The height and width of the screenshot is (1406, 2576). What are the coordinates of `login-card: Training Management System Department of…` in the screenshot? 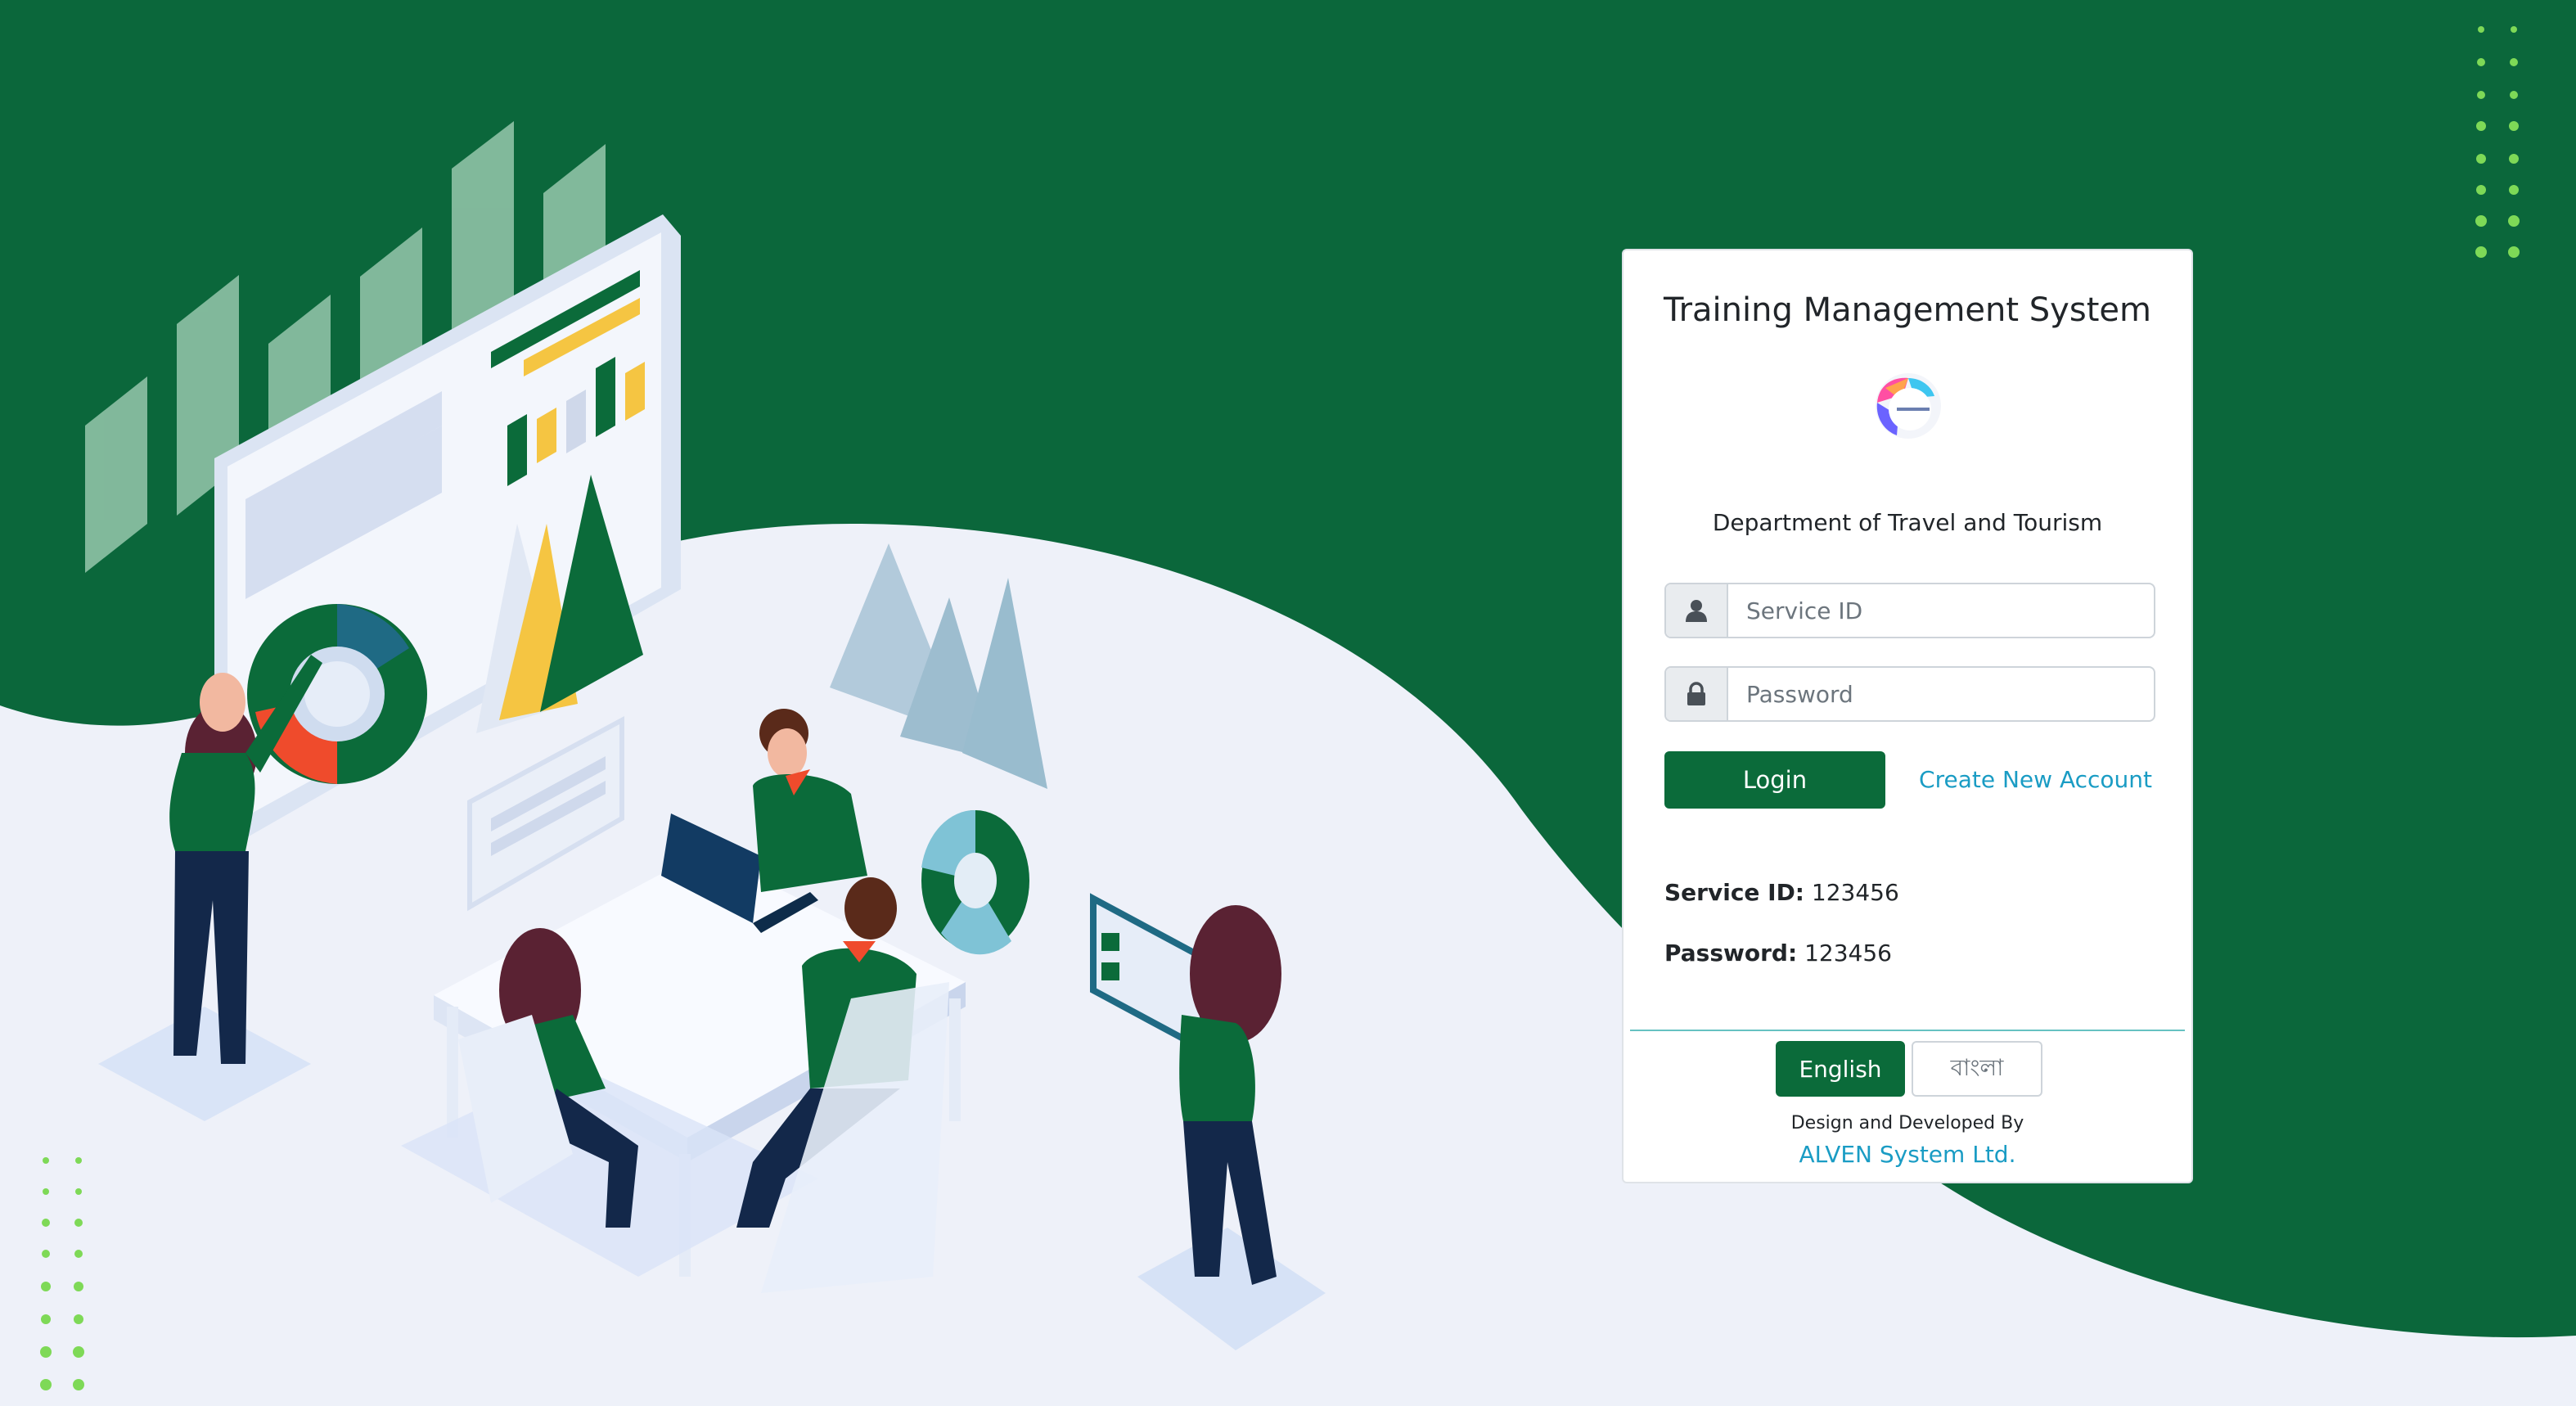 It's located at (1907, 716).